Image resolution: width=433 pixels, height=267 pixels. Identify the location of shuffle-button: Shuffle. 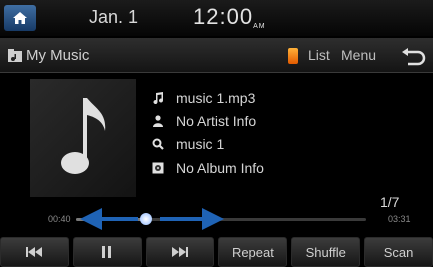
(326, 252).